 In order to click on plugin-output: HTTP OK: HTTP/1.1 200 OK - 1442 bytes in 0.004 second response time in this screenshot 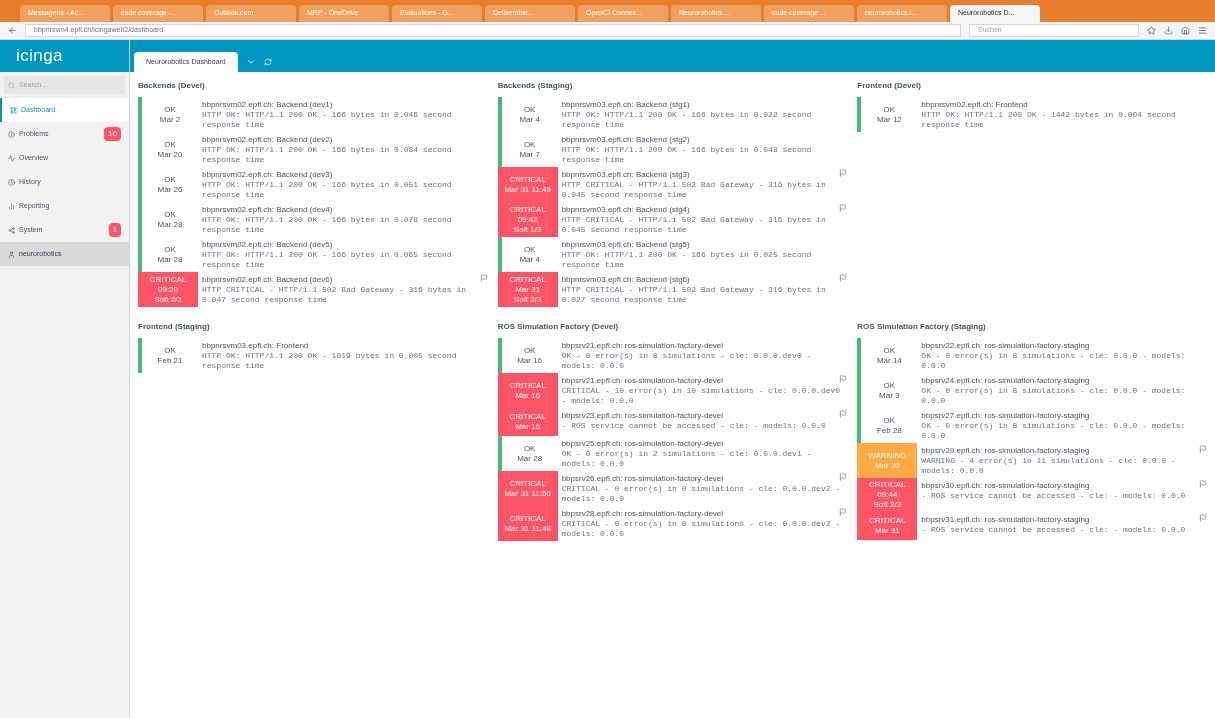, I will do `click(1049, 120)`.